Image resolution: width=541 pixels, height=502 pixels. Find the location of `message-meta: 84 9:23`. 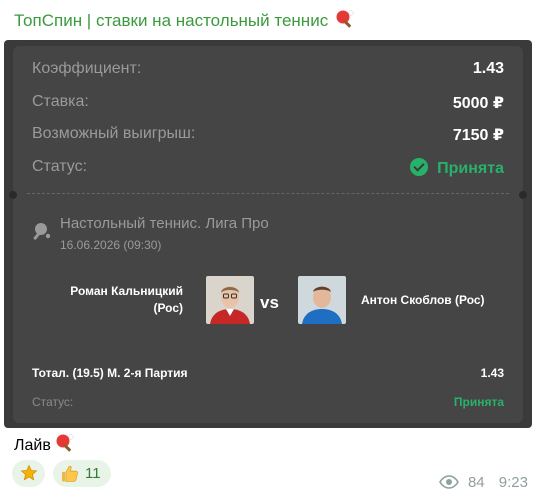

message-meta: 84 9:23 is located at coordinates (483, 483).